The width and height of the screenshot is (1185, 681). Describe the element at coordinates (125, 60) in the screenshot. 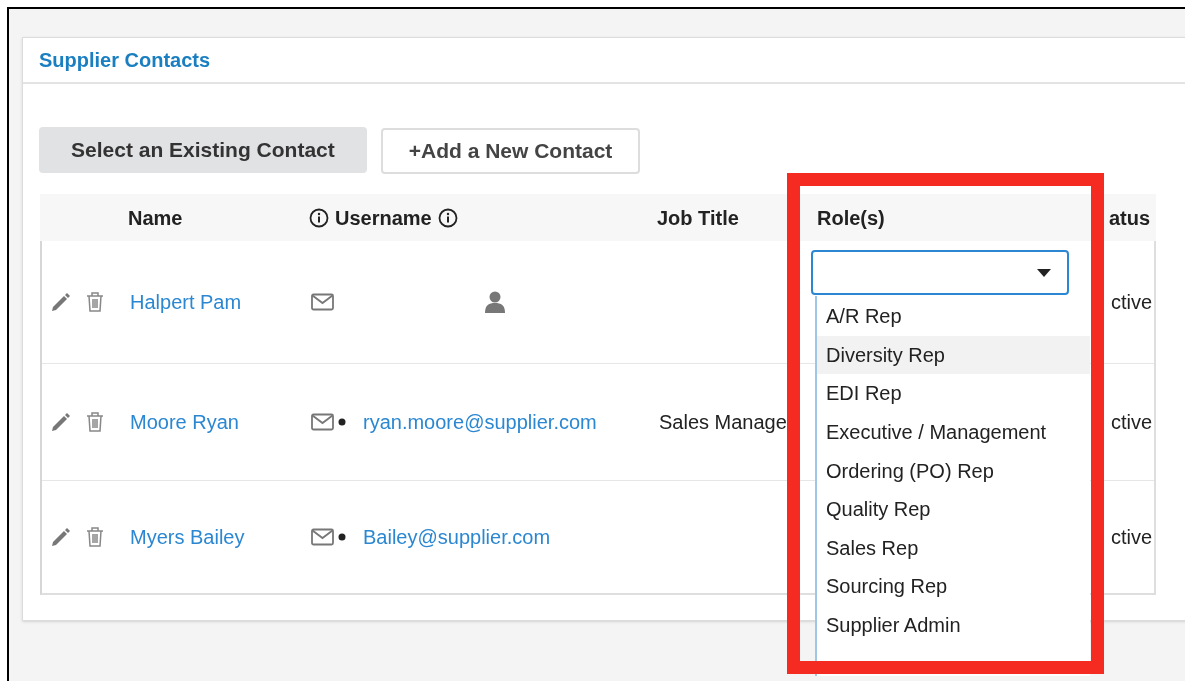

I see `panel-title: Supplier Contacts` at that location.